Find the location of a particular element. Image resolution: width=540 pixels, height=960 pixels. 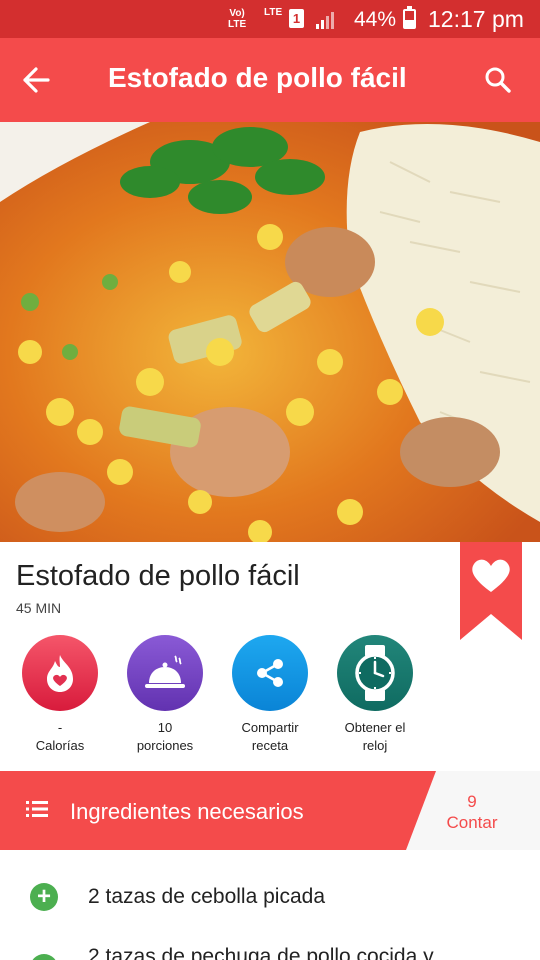

flame-heart-icon is located at coordinates (60, 673).